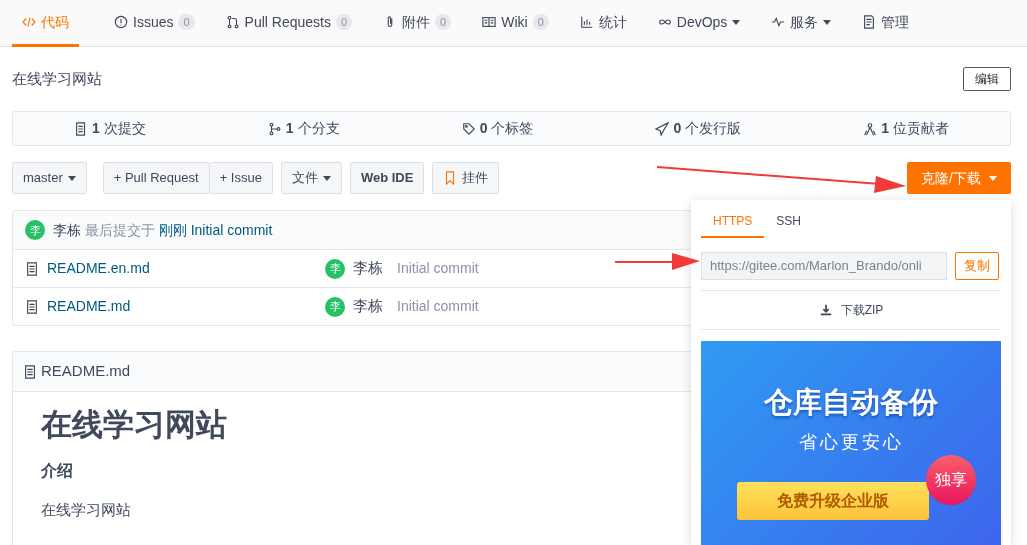 This screenshot has width=1027, height=545. What do you see at coordinates (154, 23) in the screenshot?
I see `nav-tab: Issues 0` at bounding box center [154, 23].